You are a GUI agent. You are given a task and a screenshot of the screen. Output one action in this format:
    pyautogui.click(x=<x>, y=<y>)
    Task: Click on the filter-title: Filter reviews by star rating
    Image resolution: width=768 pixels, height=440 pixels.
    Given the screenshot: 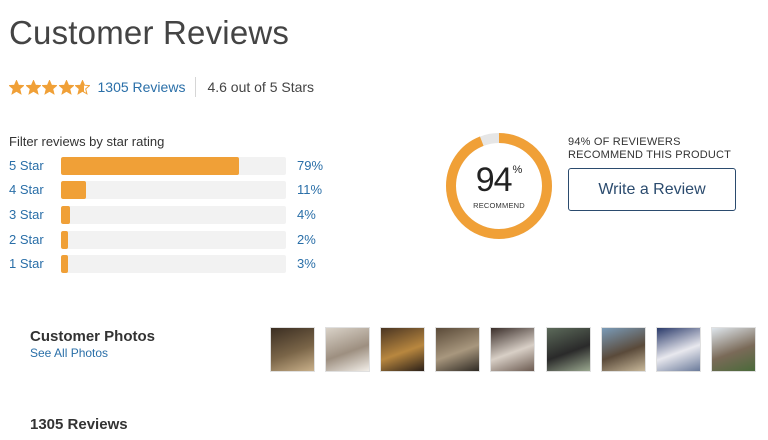 What is the action you would take?
    pyautogui.click(x=87, y=141)
    